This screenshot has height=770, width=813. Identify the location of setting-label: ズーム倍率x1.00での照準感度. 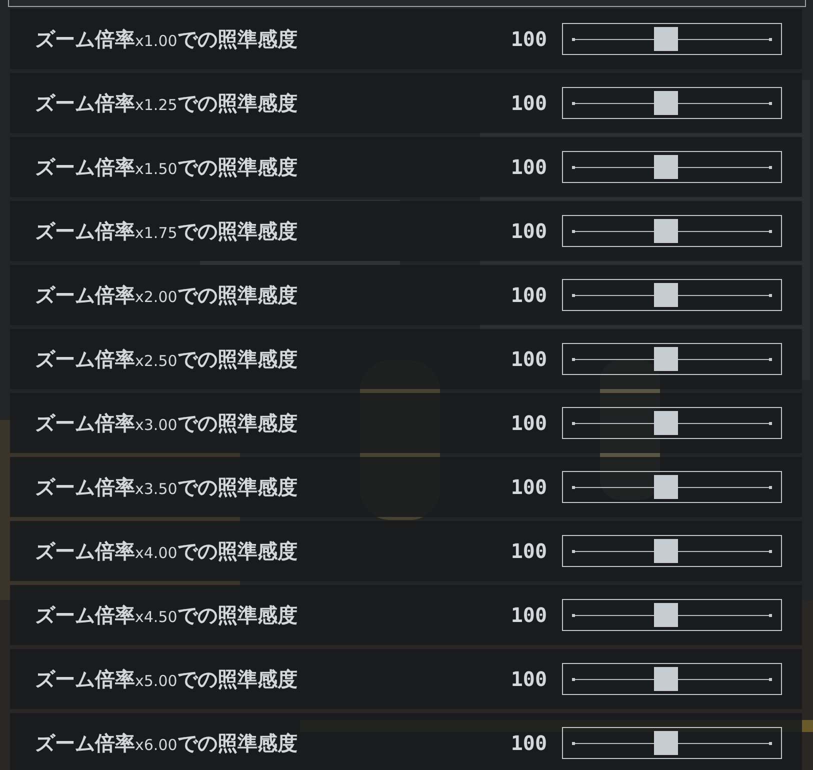
(166, 39).